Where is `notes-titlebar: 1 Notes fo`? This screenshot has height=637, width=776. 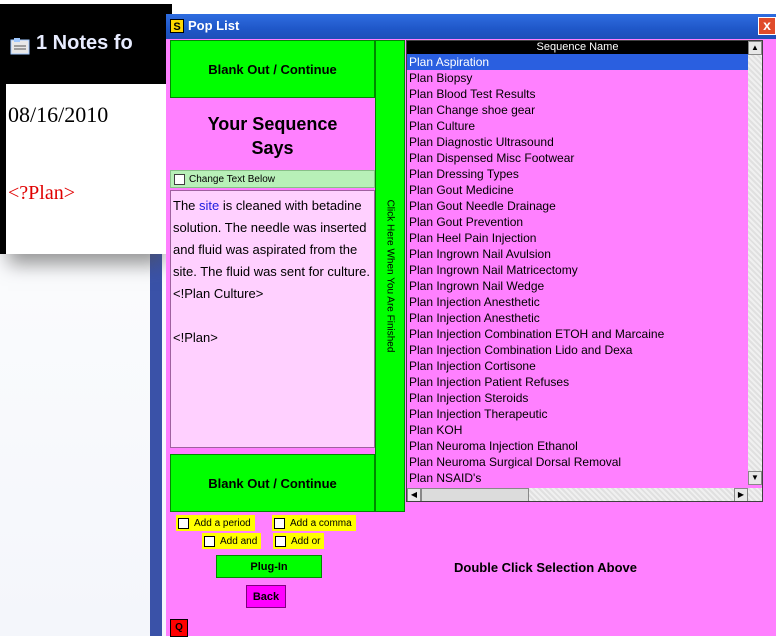 notes-titlebar: 1 Notes fo is located at coordinates (86, 44).